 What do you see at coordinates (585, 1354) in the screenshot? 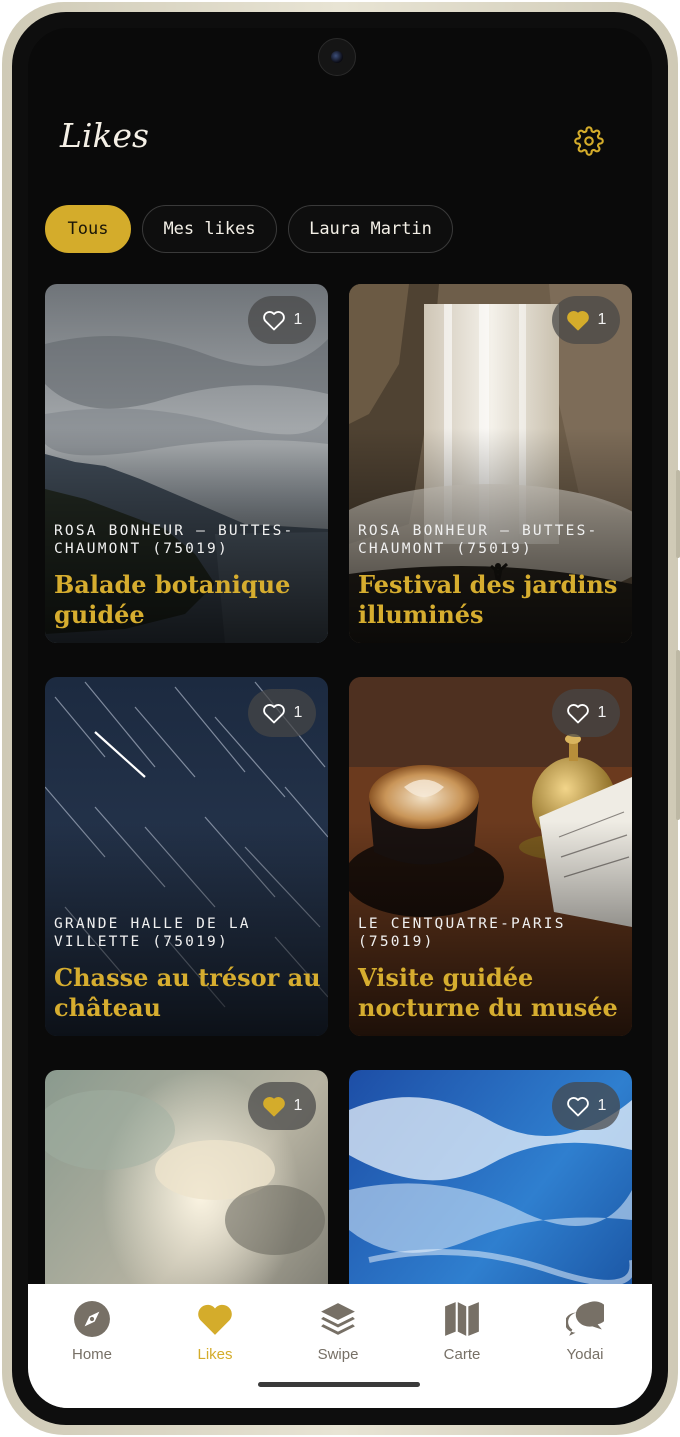
I see `nav-label: Yodai` at bounding box center [585, 1354].